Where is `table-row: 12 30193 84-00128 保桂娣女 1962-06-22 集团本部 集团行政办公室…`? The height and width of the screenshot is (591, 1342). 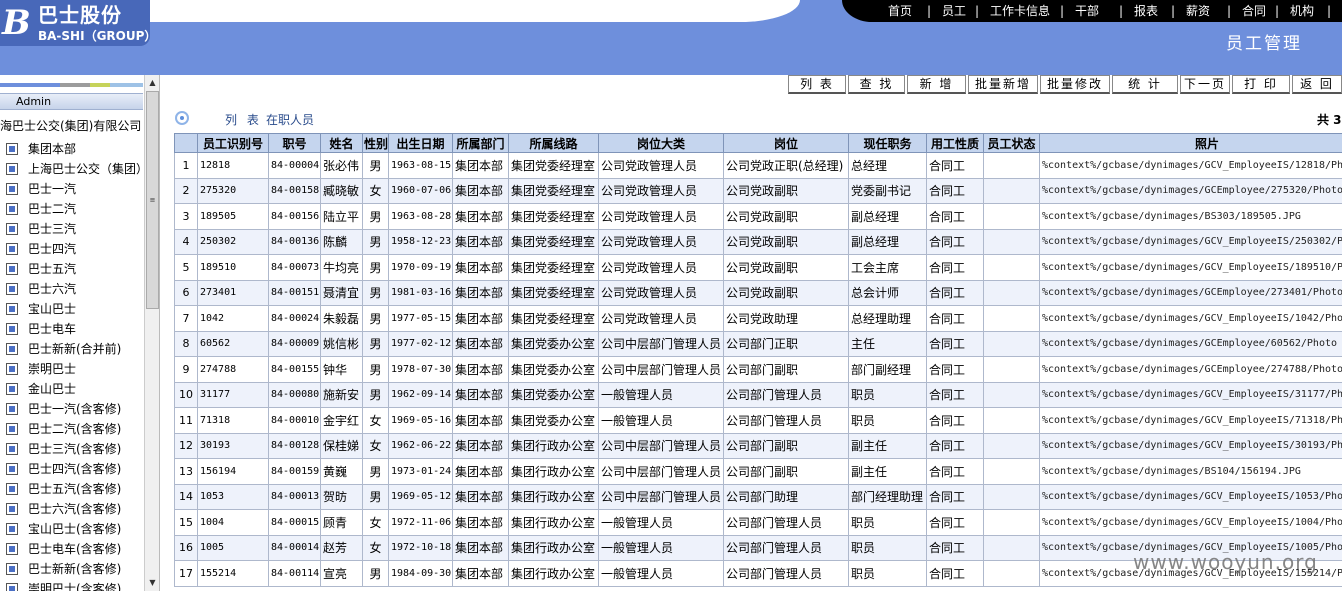
table-row: 12 30193 84-00128 保桂娣女 1962-06-22 集团本部 集团行政办公室… is located at coordinates (758, 445).